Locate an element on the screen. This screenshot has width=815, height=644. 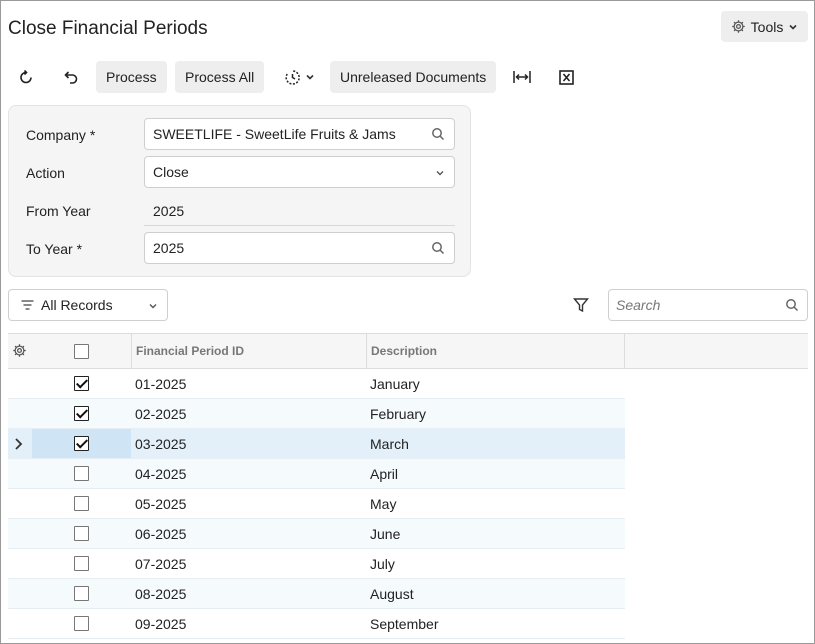
to-year-value: 2025 is located at coordinates (169, 248).